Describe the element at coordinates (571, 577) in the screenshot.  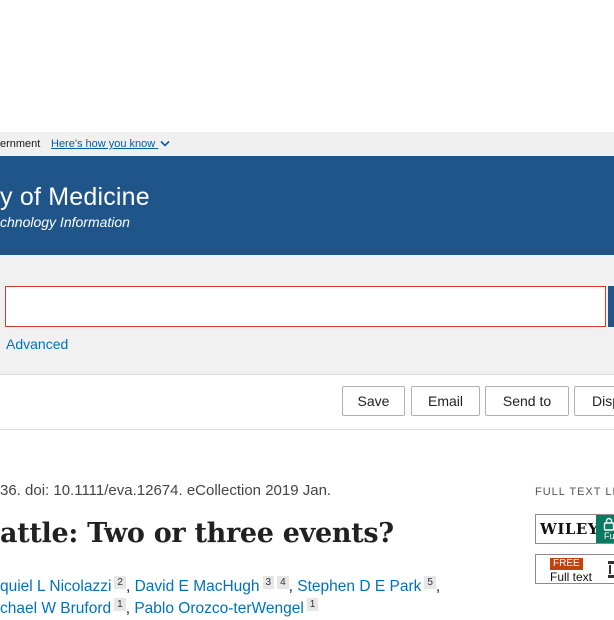
I see `pmc-full-text-label: Full text` at that location.